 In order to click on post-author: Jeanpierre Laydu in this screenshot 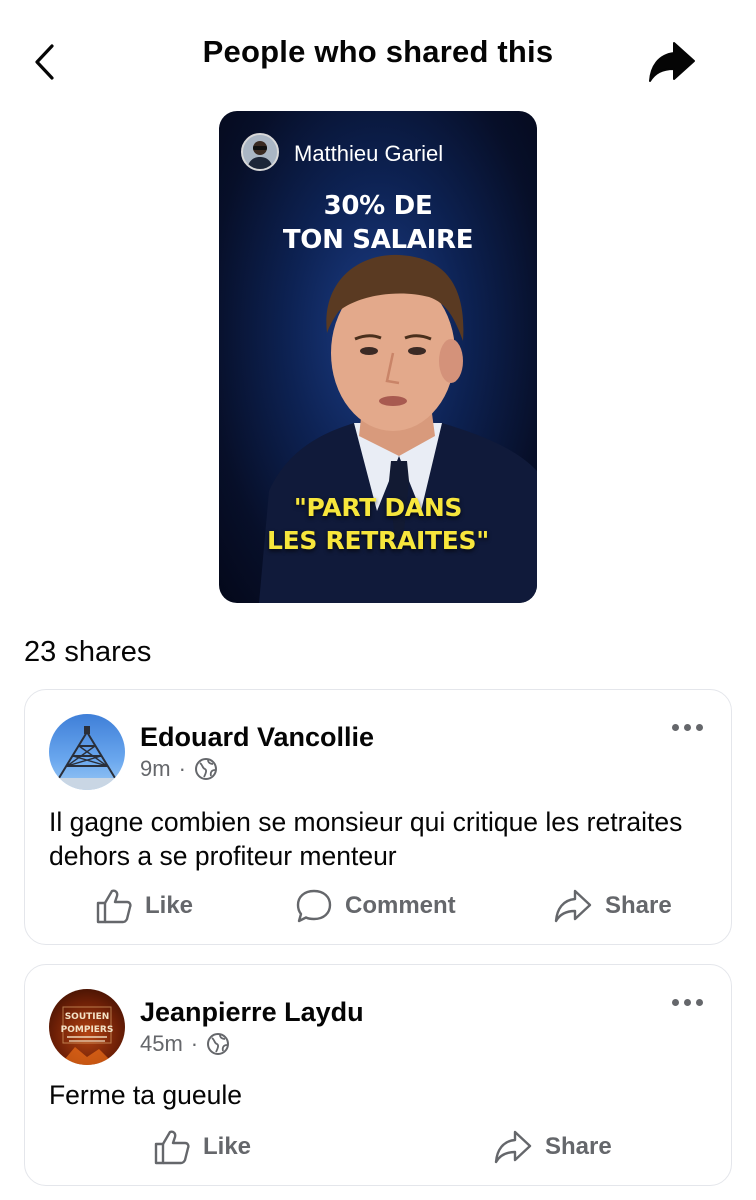, I will do `click(252, 1012)`.